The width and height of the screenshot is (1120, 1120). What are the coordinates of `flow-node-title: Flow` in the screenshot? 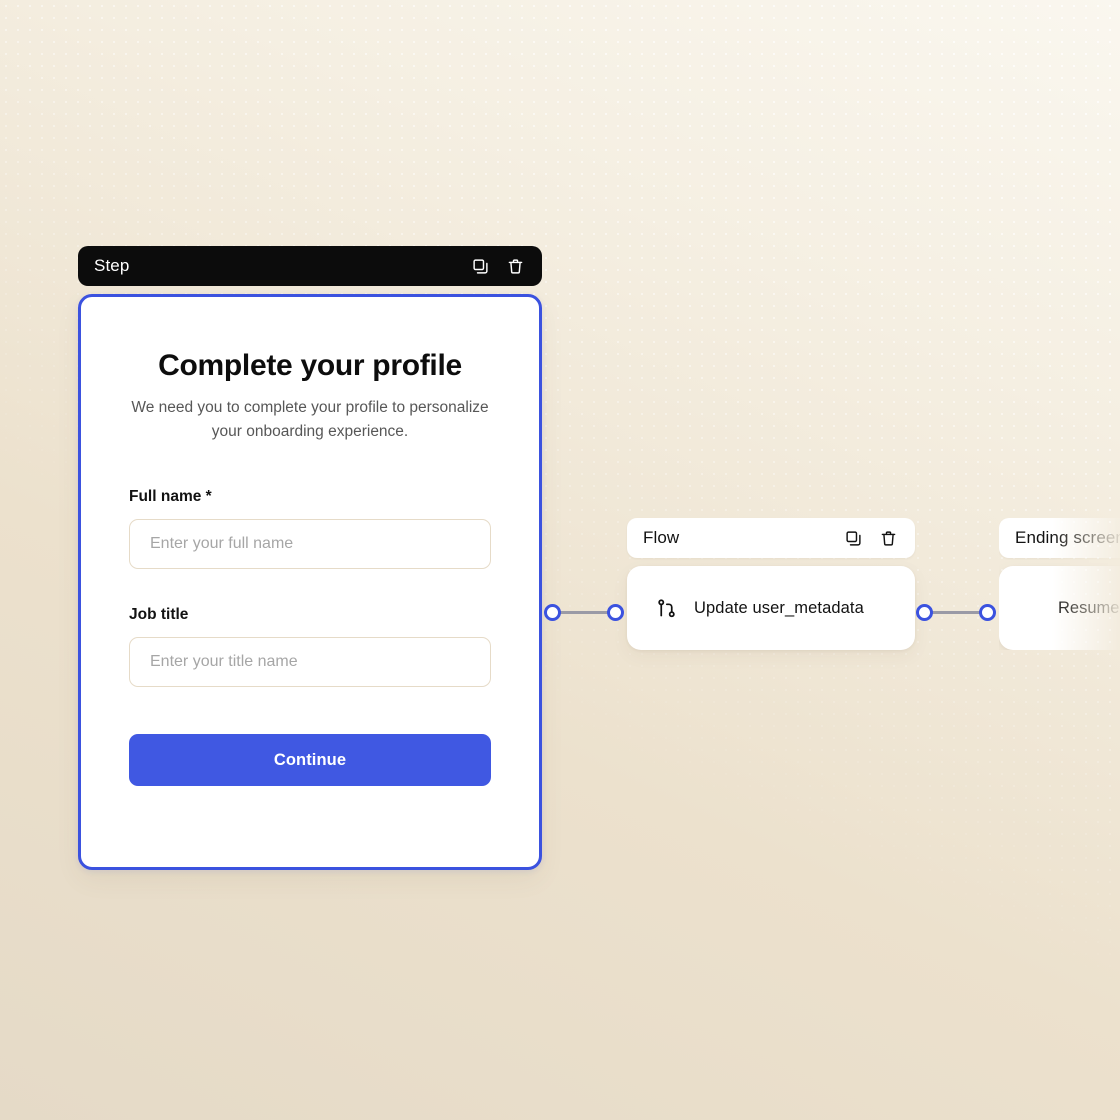 It's located at (661, 537).